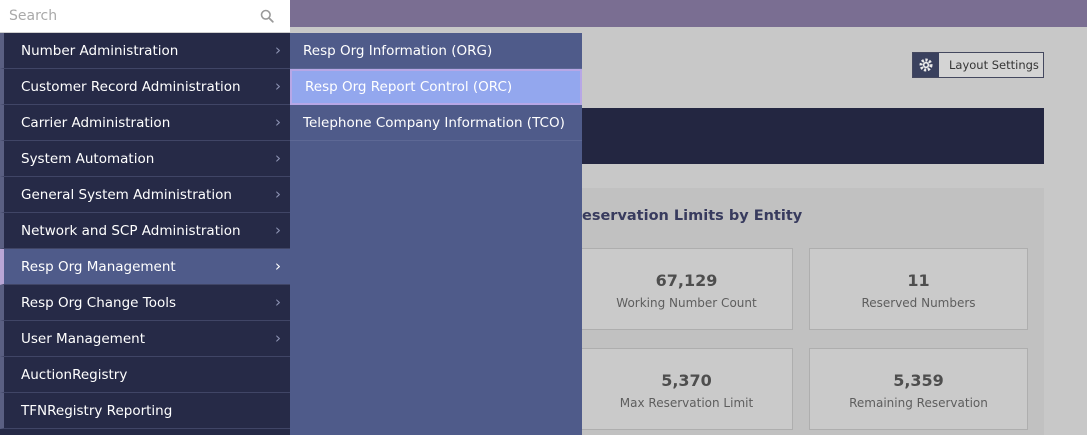  I want to click on menu-item-label: Network and SCP Administration, so click(131, 230).